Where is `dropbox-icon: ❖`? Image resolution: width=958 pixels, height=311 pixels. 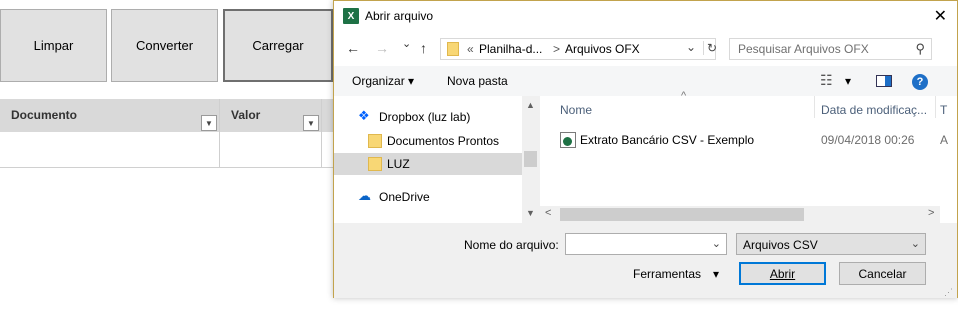
dropbox-icon: ❖ is located at coordinates (364, 115).